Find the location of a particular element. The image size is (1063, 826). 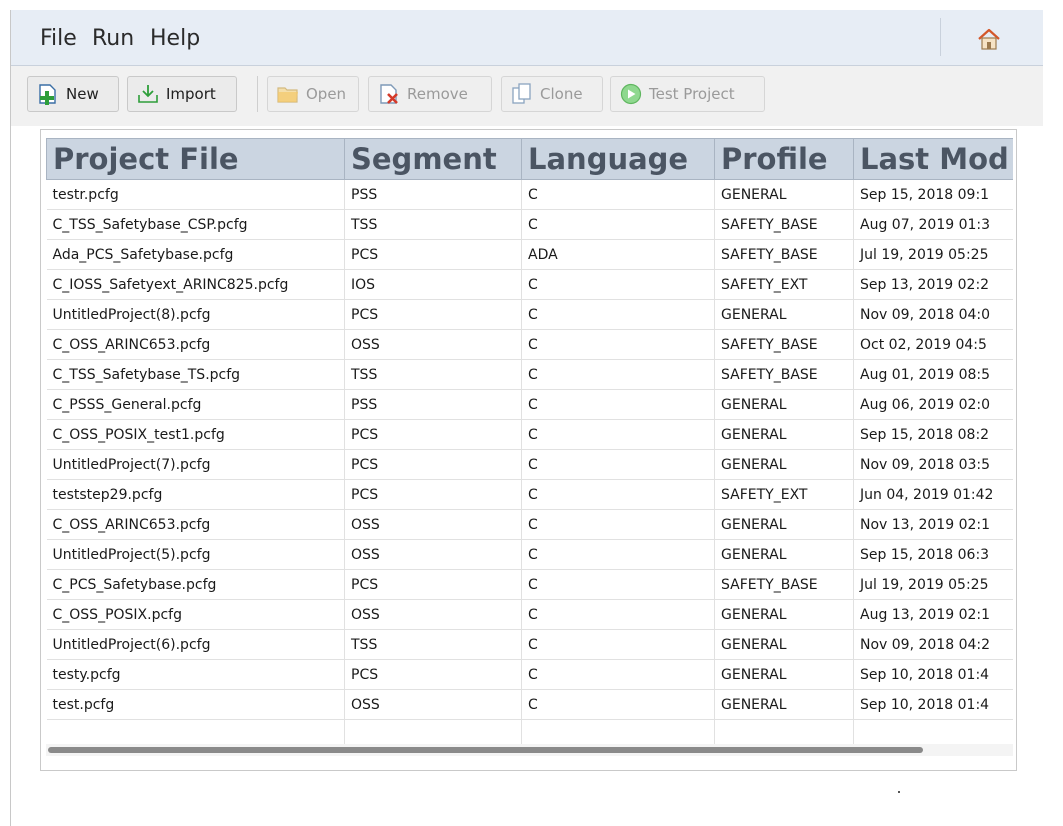

clone-button-label: Clone is located at coordinates (561, 94).